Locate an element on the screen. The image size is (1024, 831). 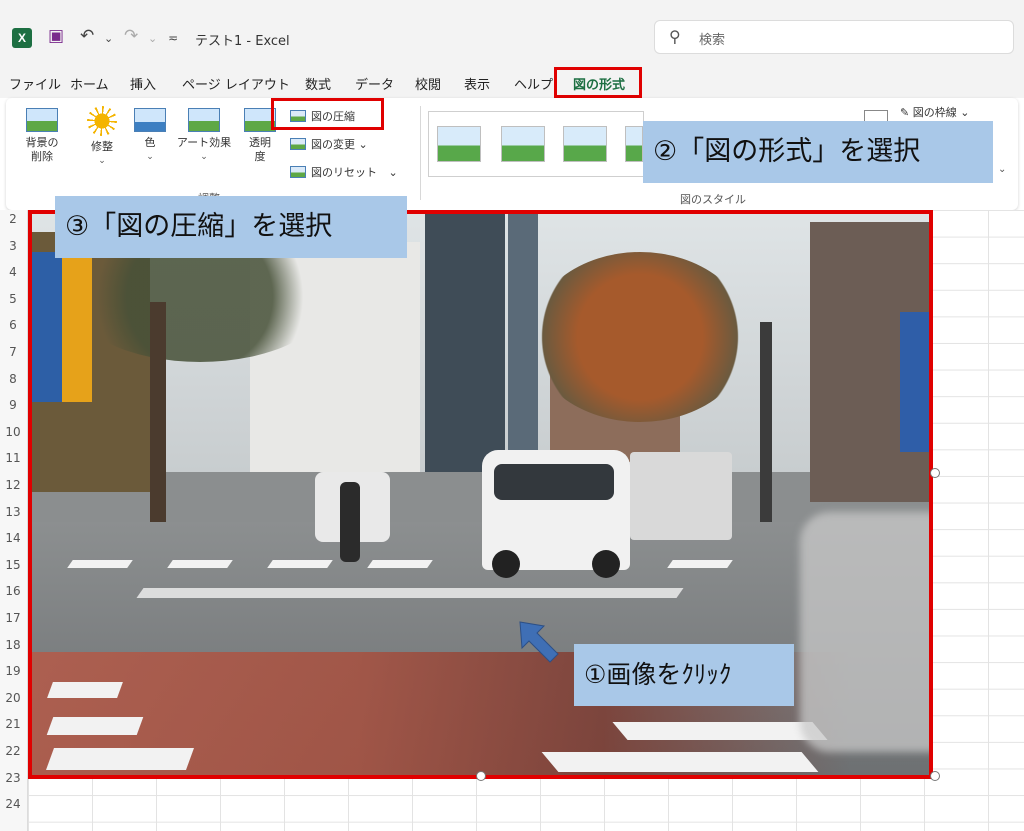
row-number: 2 is located at coordinates (13, 219).